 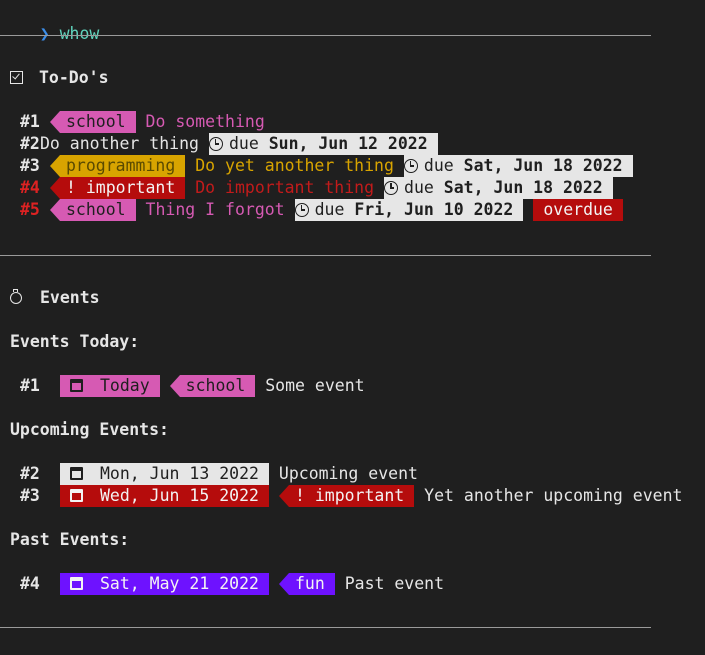 What do you see at coordinates (315, 385) in the screenshot?
I see `event-text: Some event` at bounding box center [315, 385].